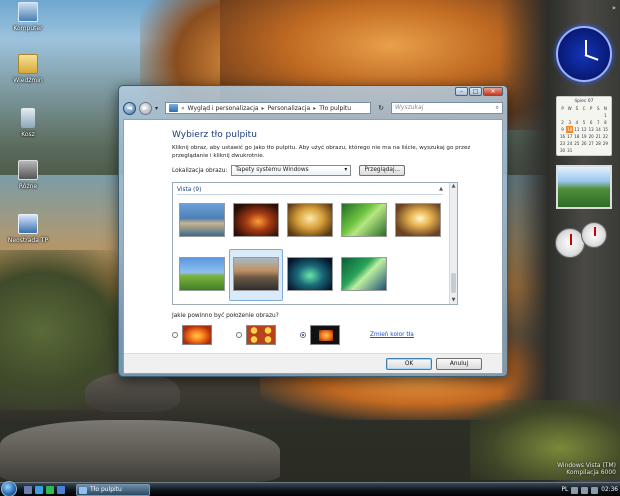  What do you see at coordinates (598, 136) in the screenshot?
I see `calendar-day: 21` at bounding box center [598, 136].